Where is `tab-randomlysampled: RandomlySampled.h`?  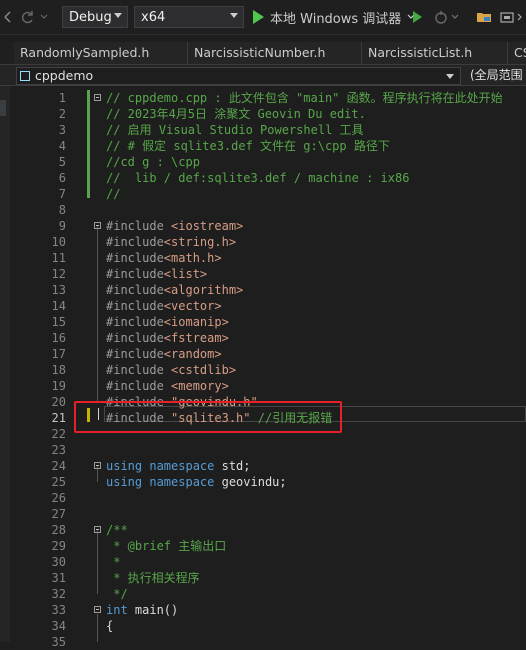 tab-randomlysampled: RandomlySampled.h is located at coordinates (101, 53).